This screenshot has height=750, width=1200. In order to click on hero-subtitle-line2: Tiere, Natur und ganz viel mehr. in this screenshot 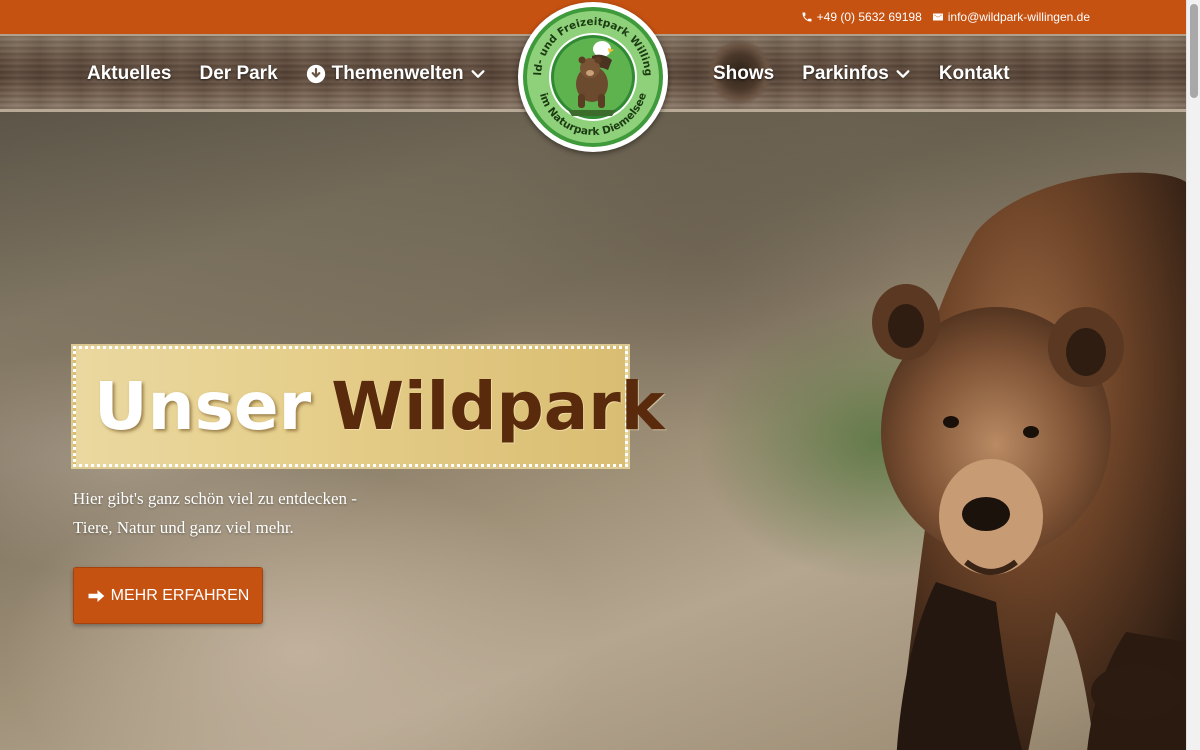, I will do `click(183, 527)`.